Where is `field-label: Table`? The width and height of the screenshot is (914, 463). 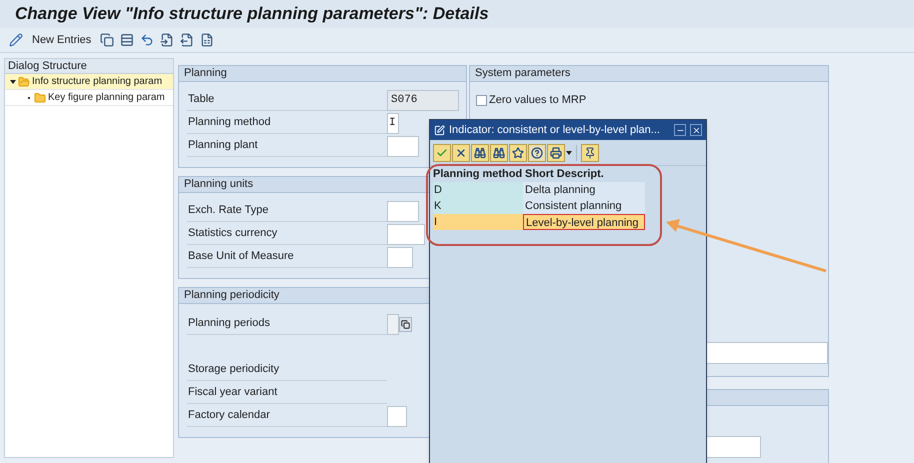 field-label: Table is located at coordinates (287, 100).